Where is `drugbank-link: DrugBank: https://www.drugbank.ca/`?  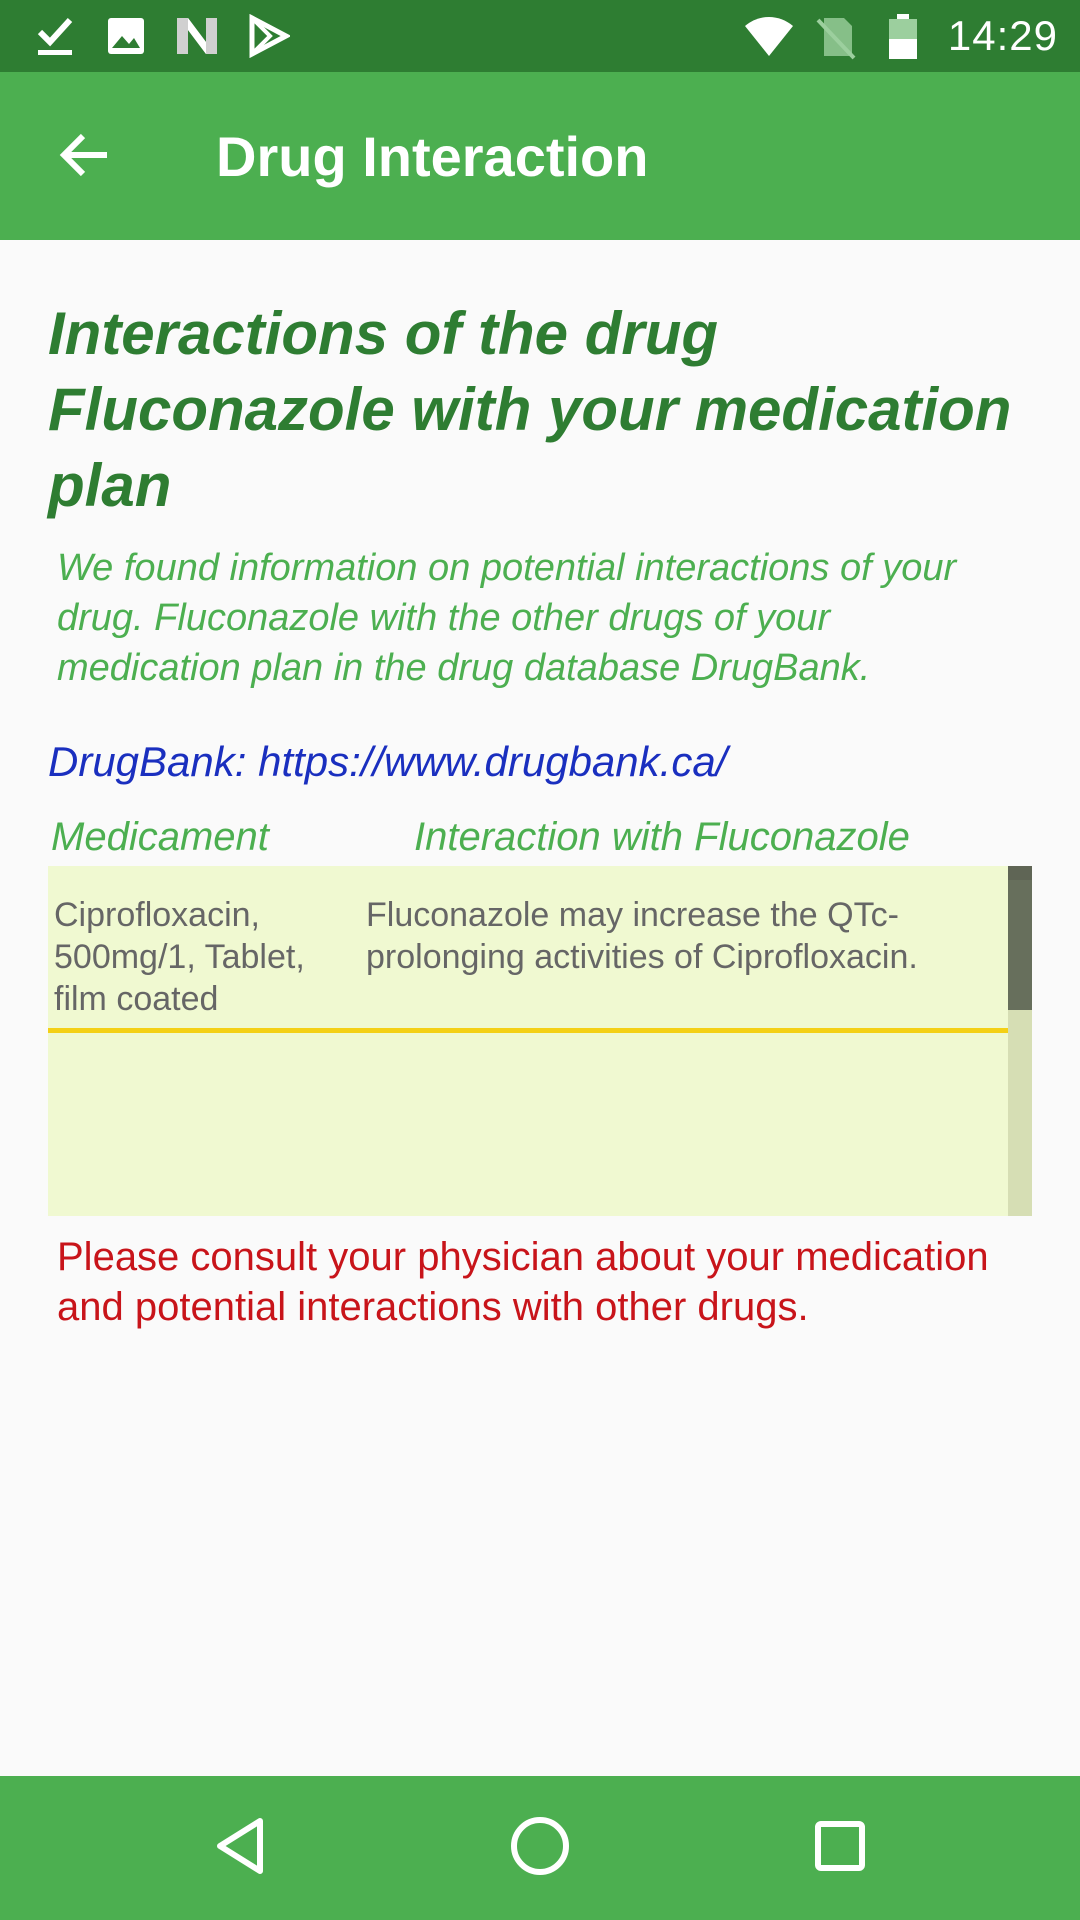 drugbank-link: DrugBank: https://www.drugbank.ca/ is located at coordinates (538, 762).